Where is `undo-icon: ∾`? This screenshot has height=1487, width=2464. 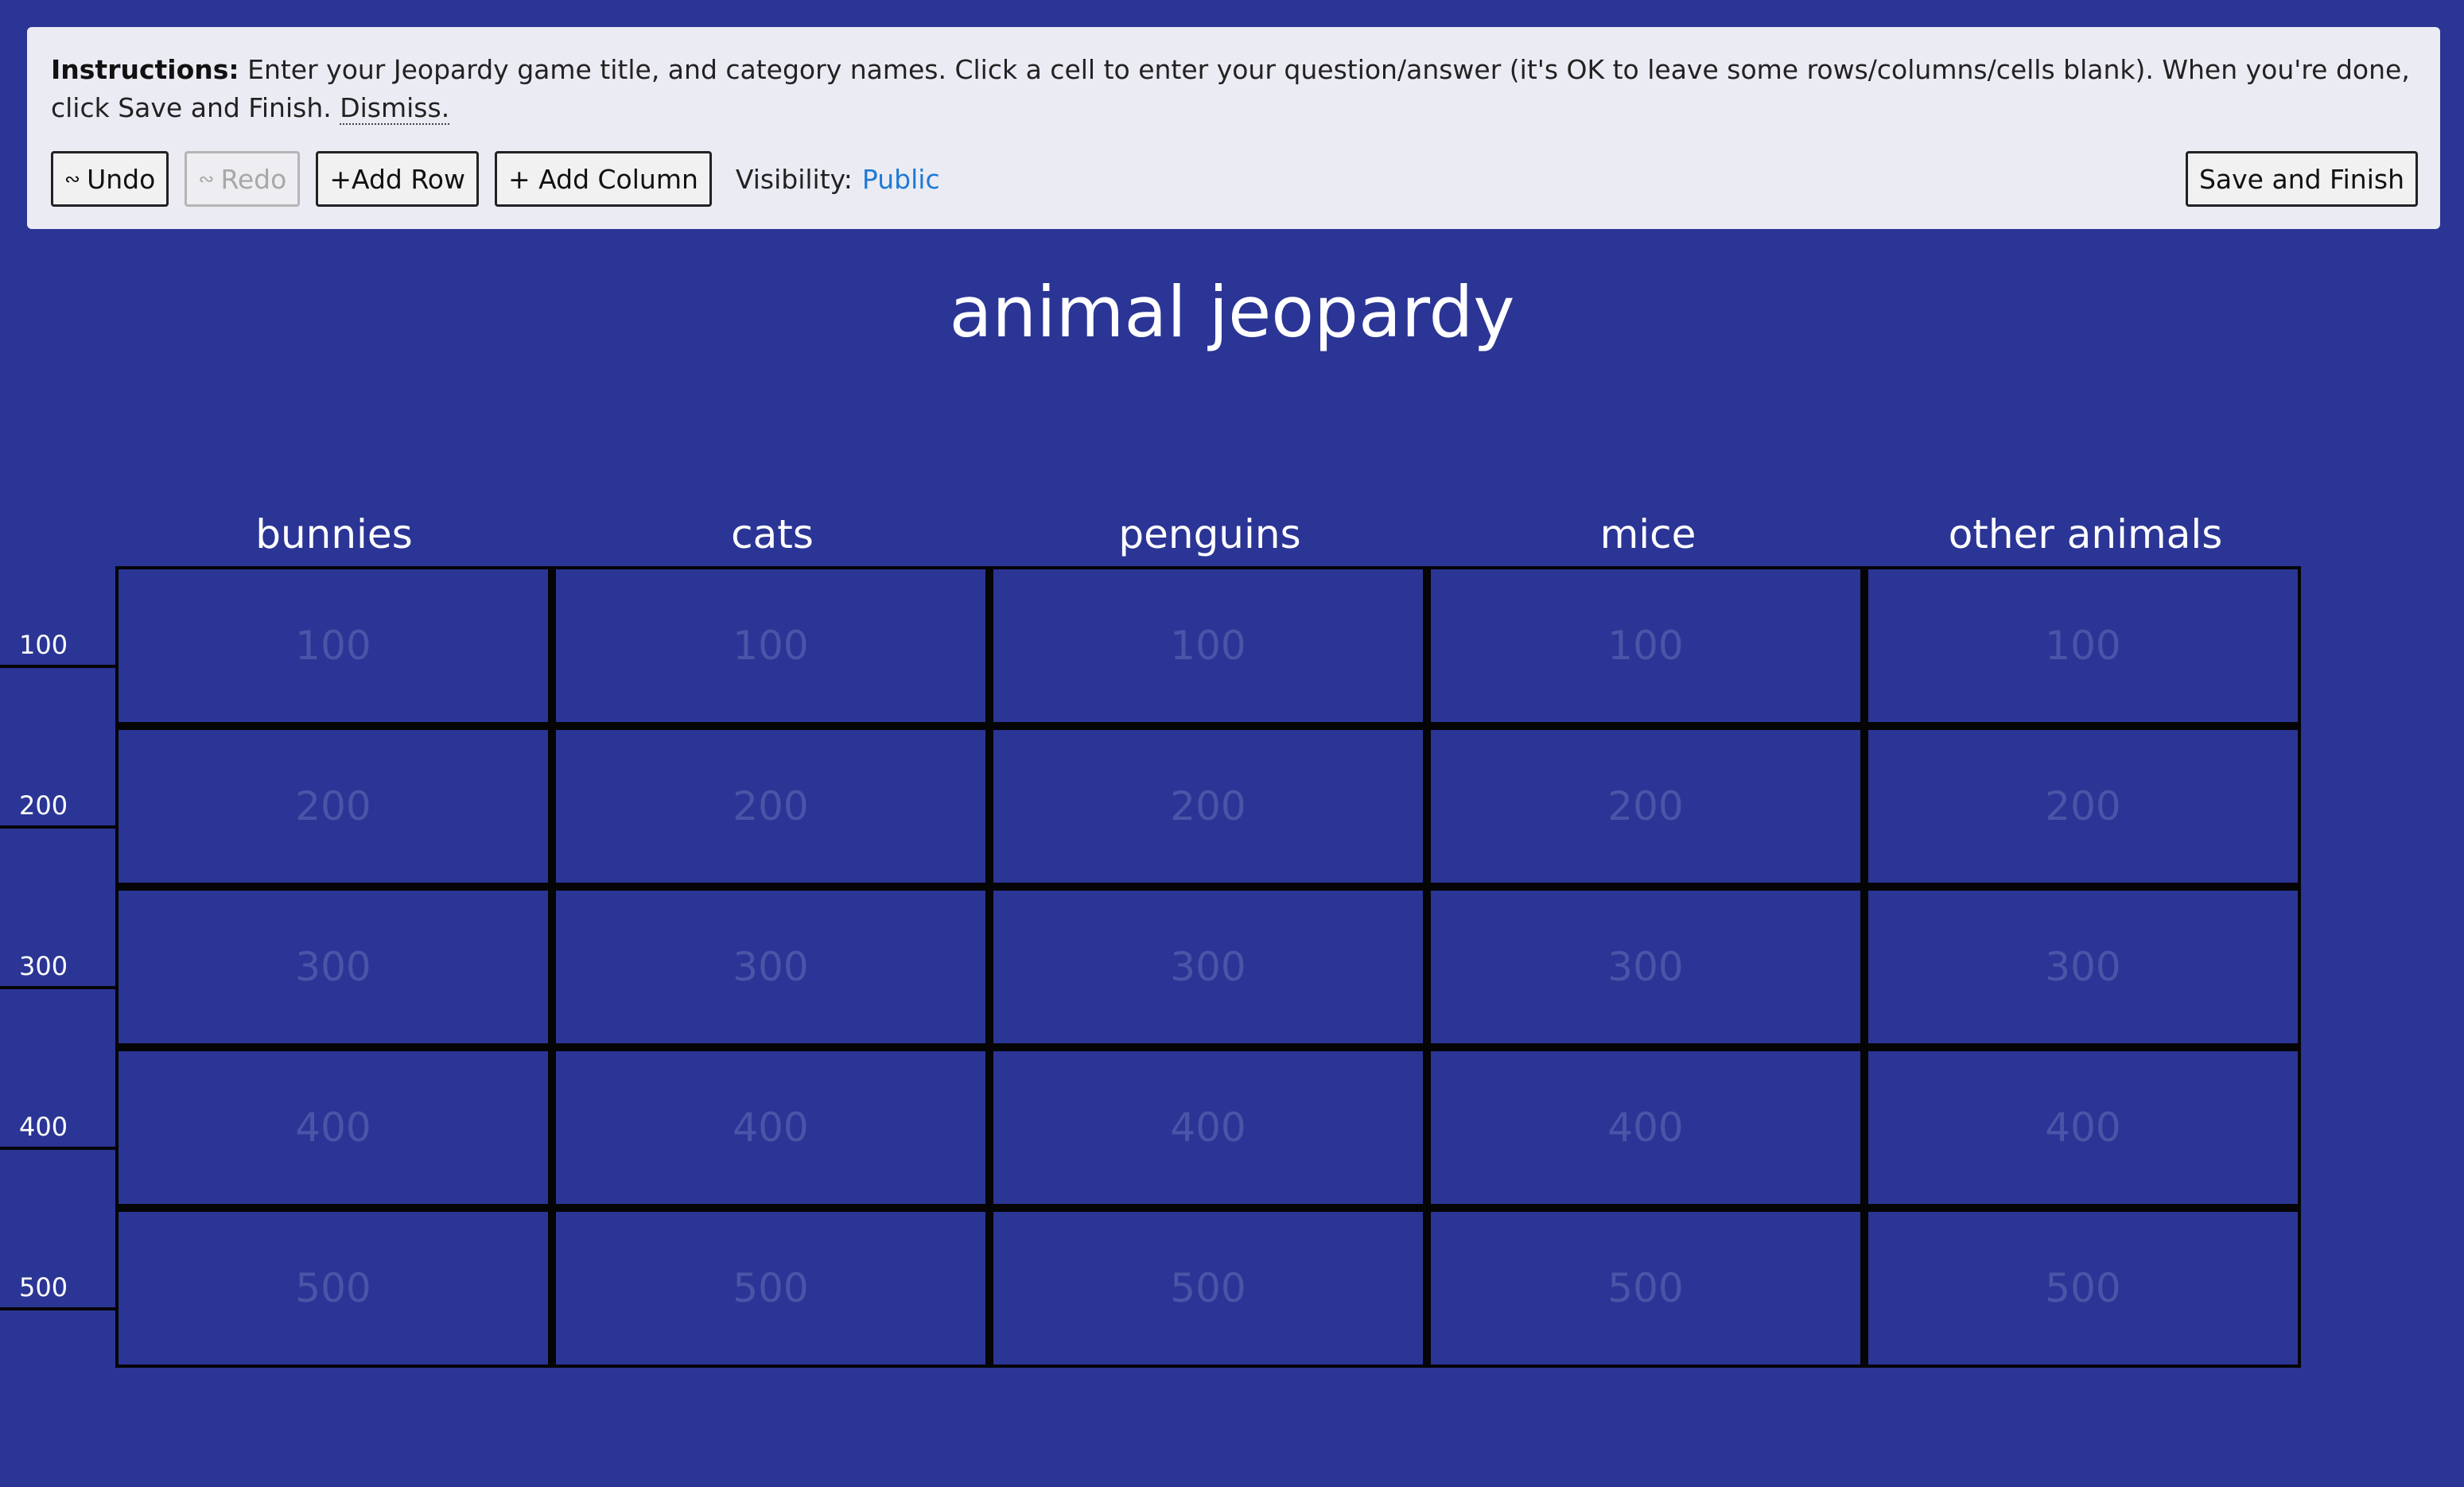 undo-icon: ∾ is located at coordinates (72, 179).